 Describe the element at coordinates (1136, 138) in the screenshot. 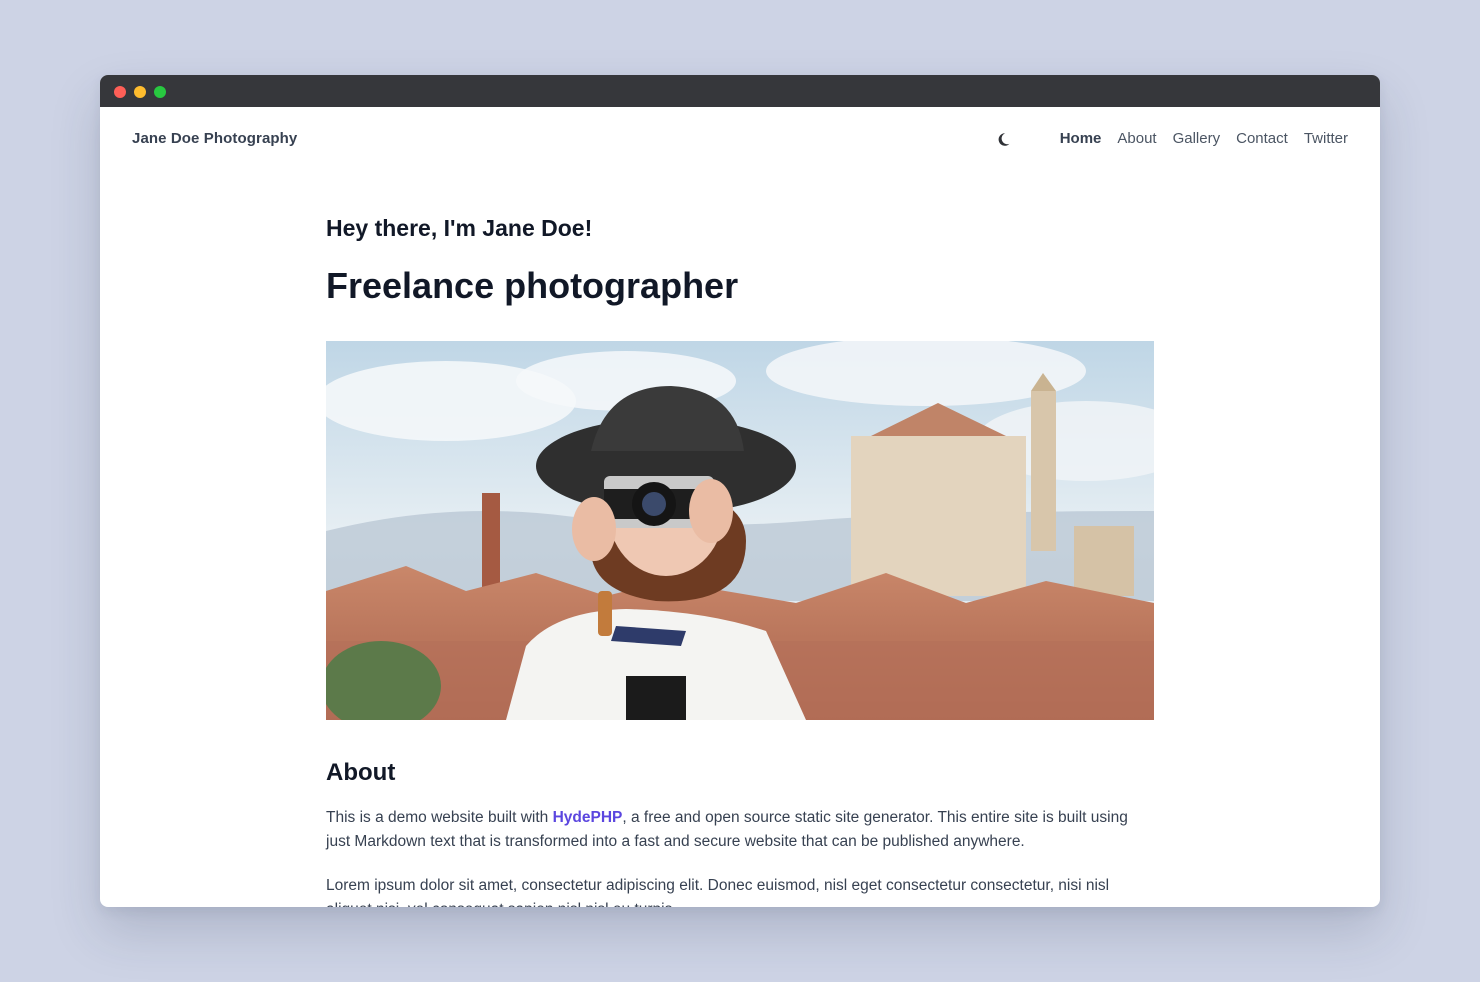

I see `nav-link-about: About` at that location.